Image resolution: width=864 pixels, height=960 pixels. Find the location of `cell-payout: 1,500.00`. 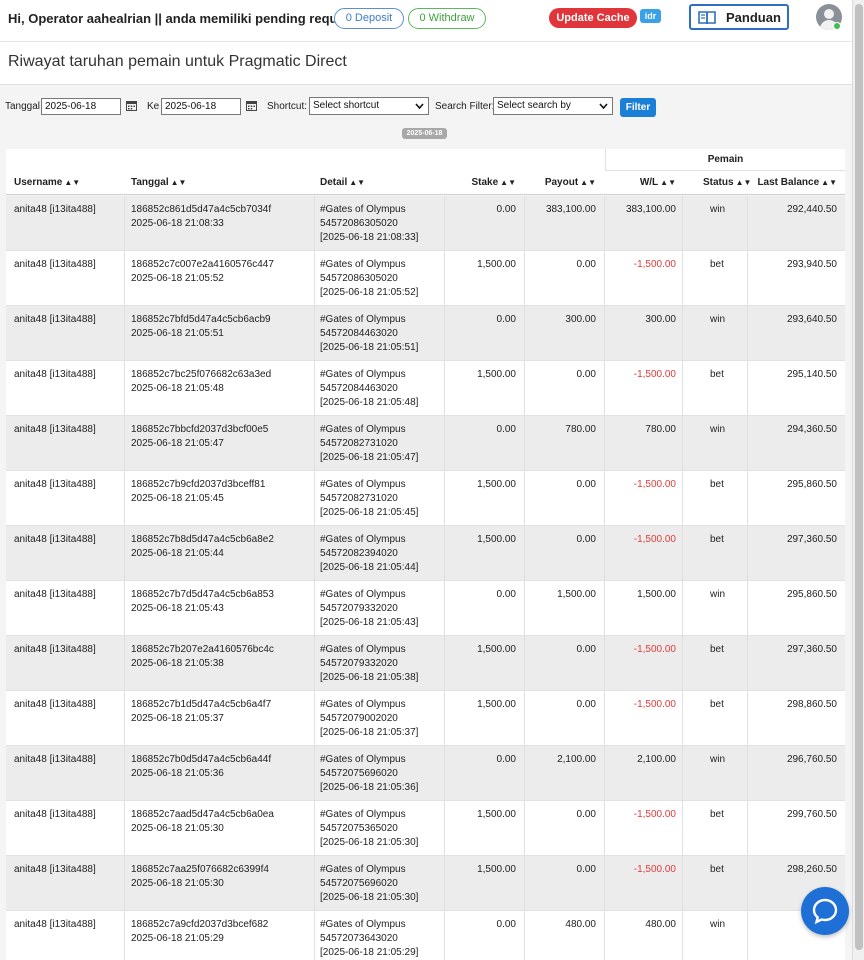

cell-payout: 1,500.00 is located at coordinates (576, 594).